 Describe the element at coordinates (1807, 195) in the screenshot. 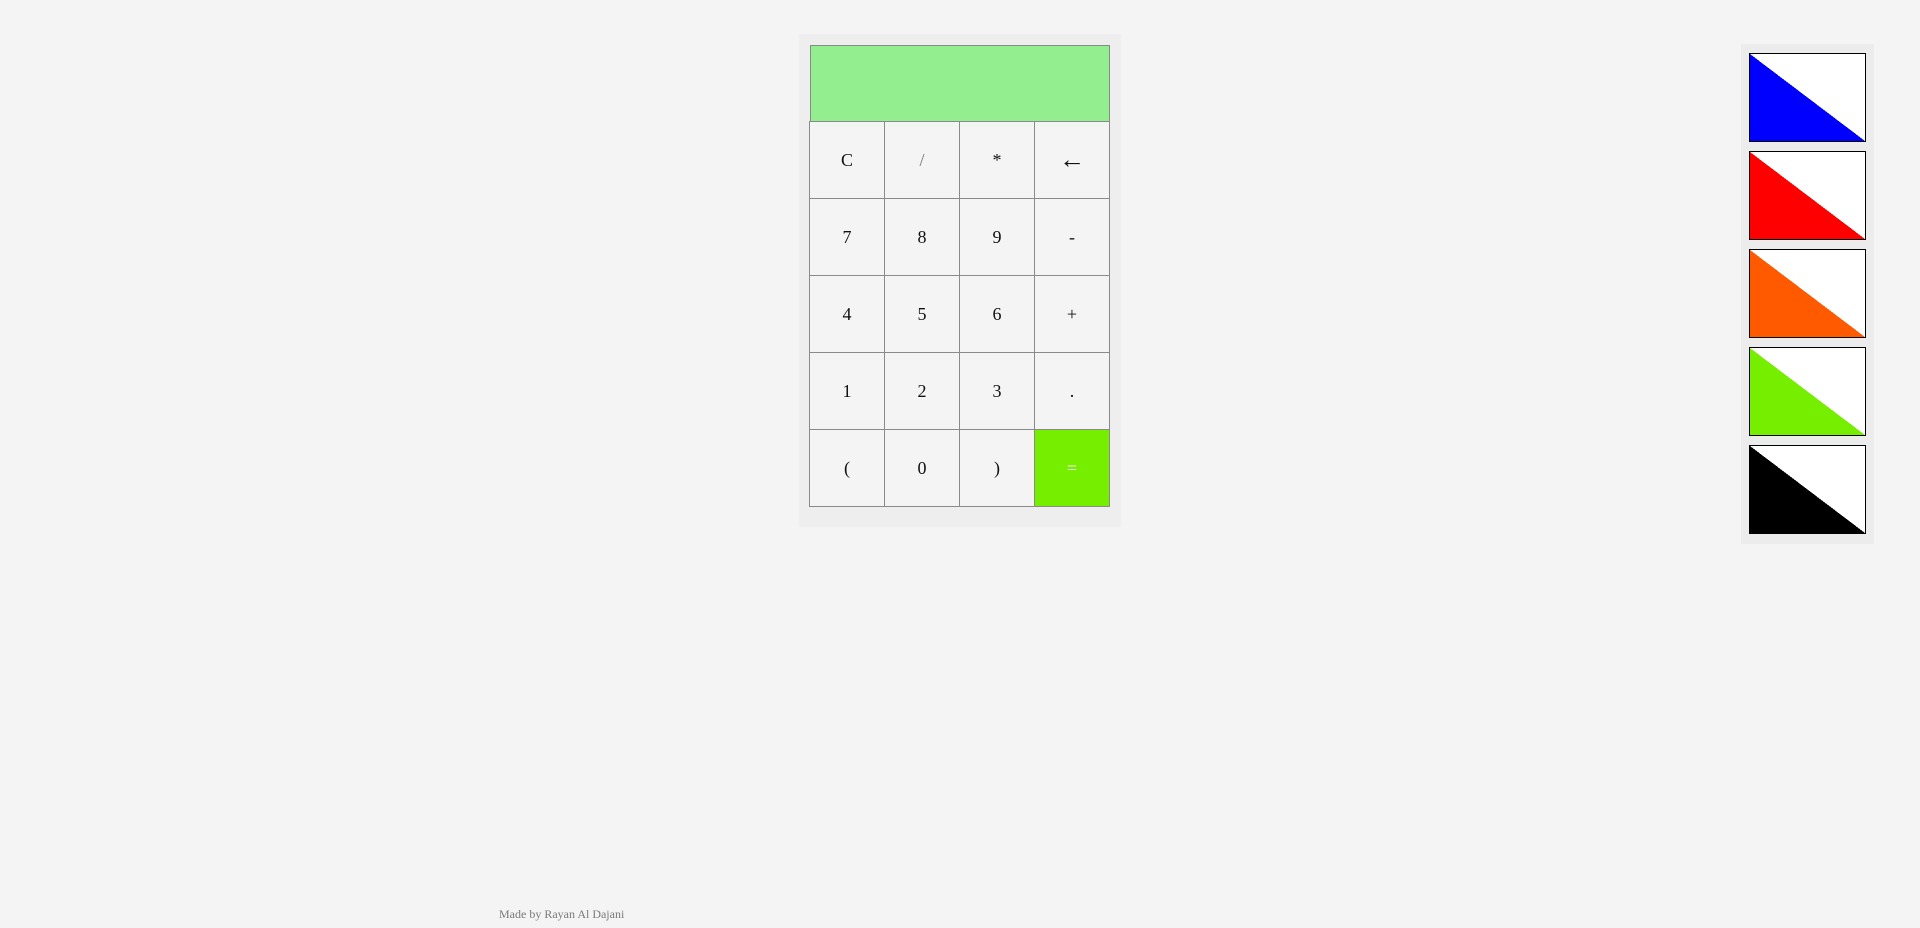

I see `theme-swatch-red` at that location.